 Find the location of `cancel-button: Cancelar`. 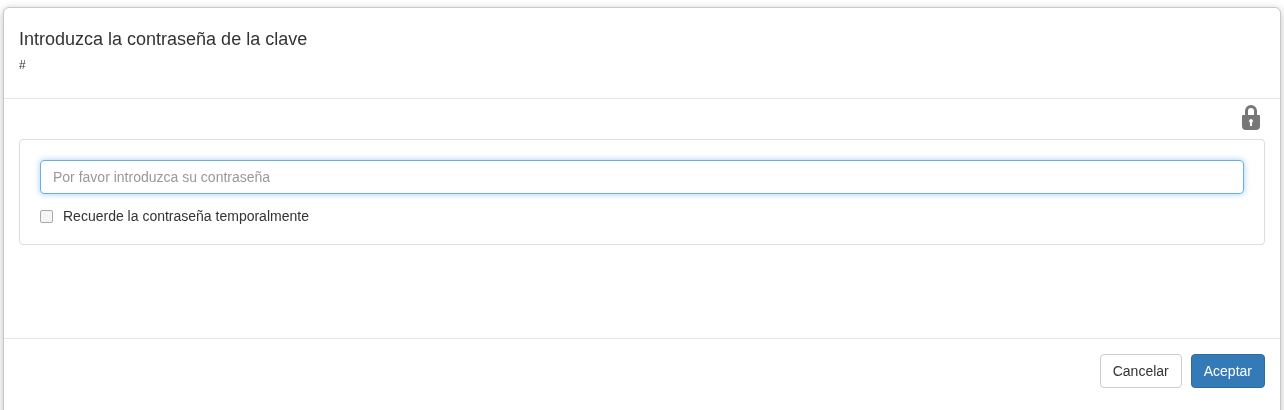

cancel-button: Cancelar is located at coordinates (1140, 371).